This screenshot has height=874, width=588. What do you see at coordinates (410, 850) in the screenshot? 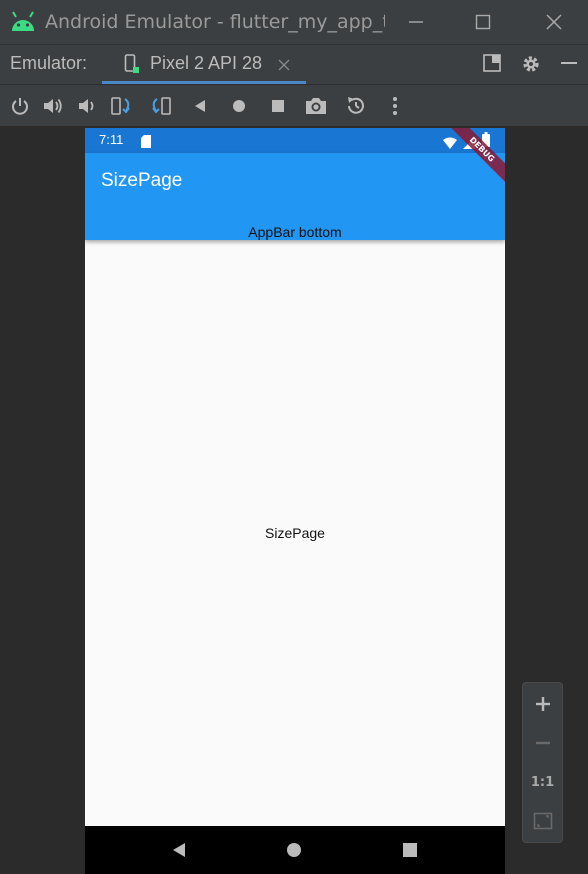
I see `nav-overview-icon` at bounding box center [410, 850].